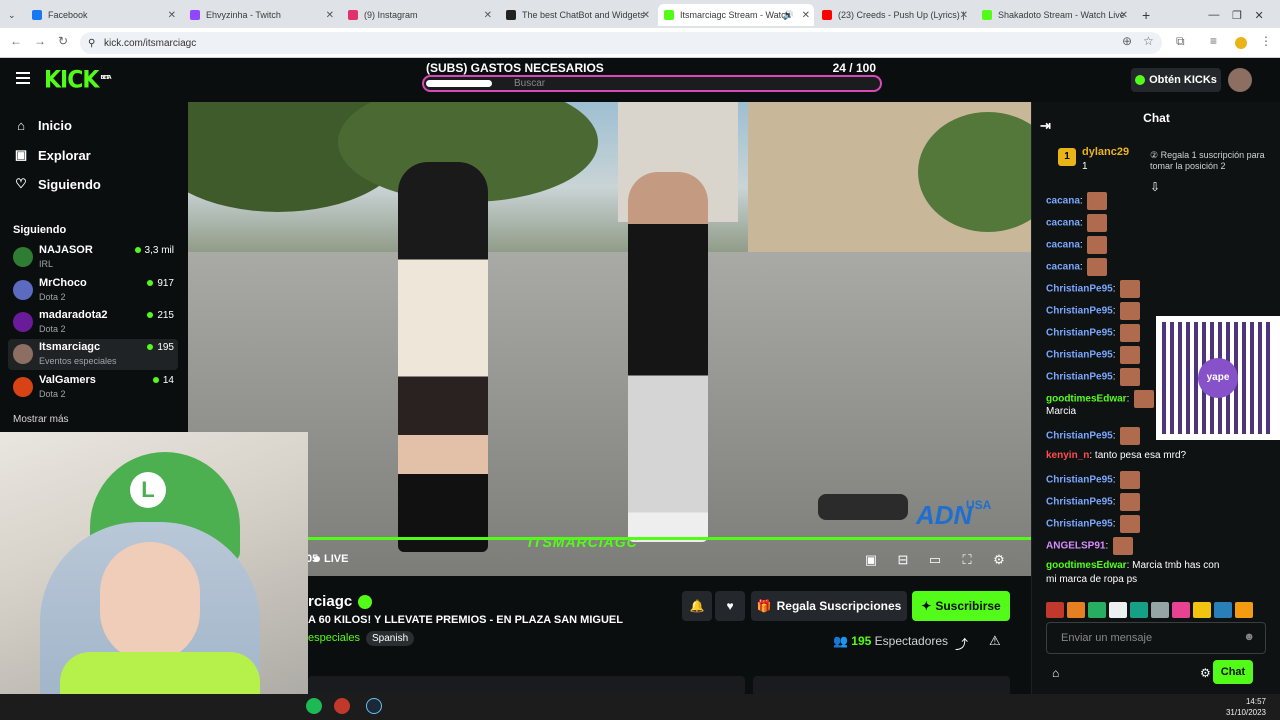 The width and height of the screenshot is (1280, 720). I want to click on chat-send-button: Chat, so click(1233, 672).